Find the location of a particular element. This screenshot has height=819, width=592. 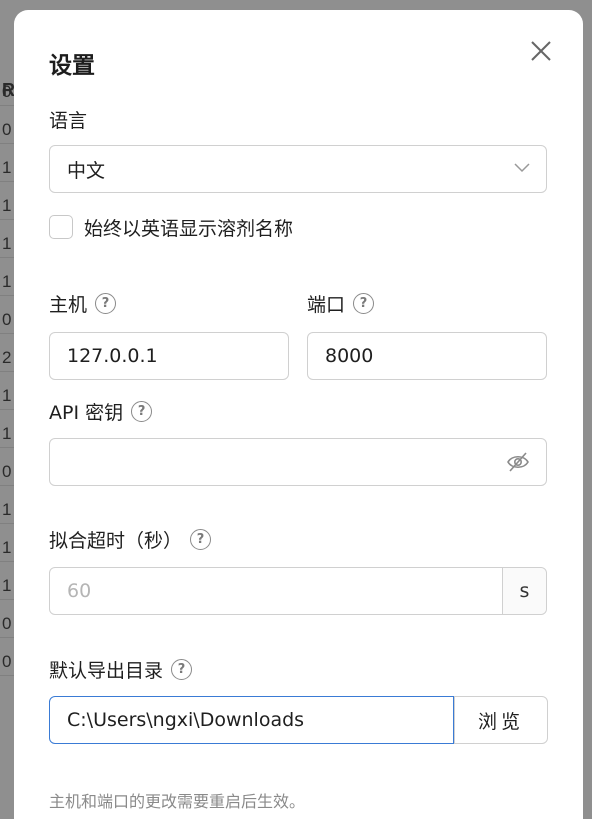

port-input-value: 8000 is located at coordinates (349, 356).